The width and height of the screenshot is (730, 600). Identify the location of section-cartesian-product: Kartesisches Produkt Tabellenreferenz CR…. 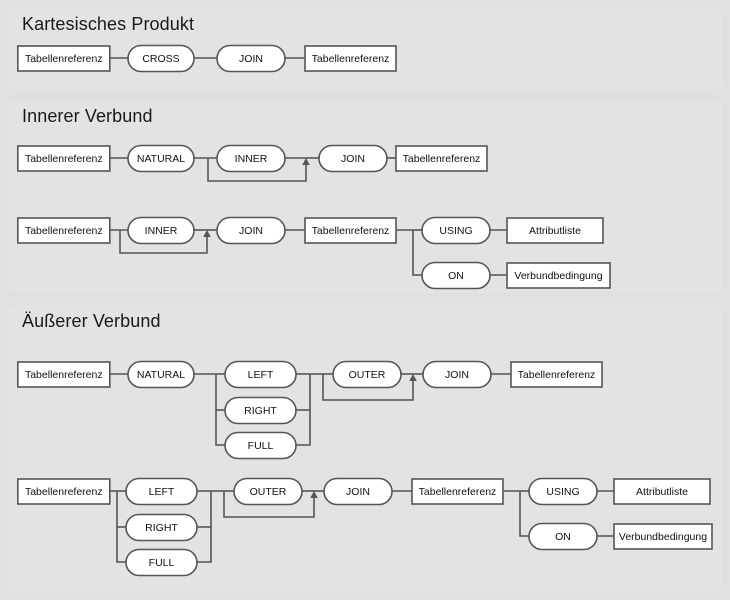
(365, 49).